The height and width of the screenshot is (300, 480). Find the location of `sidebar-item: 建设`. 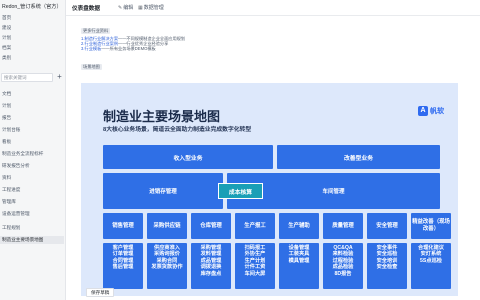

sidebar-item: 建设 is located at coordinates (6, 28).